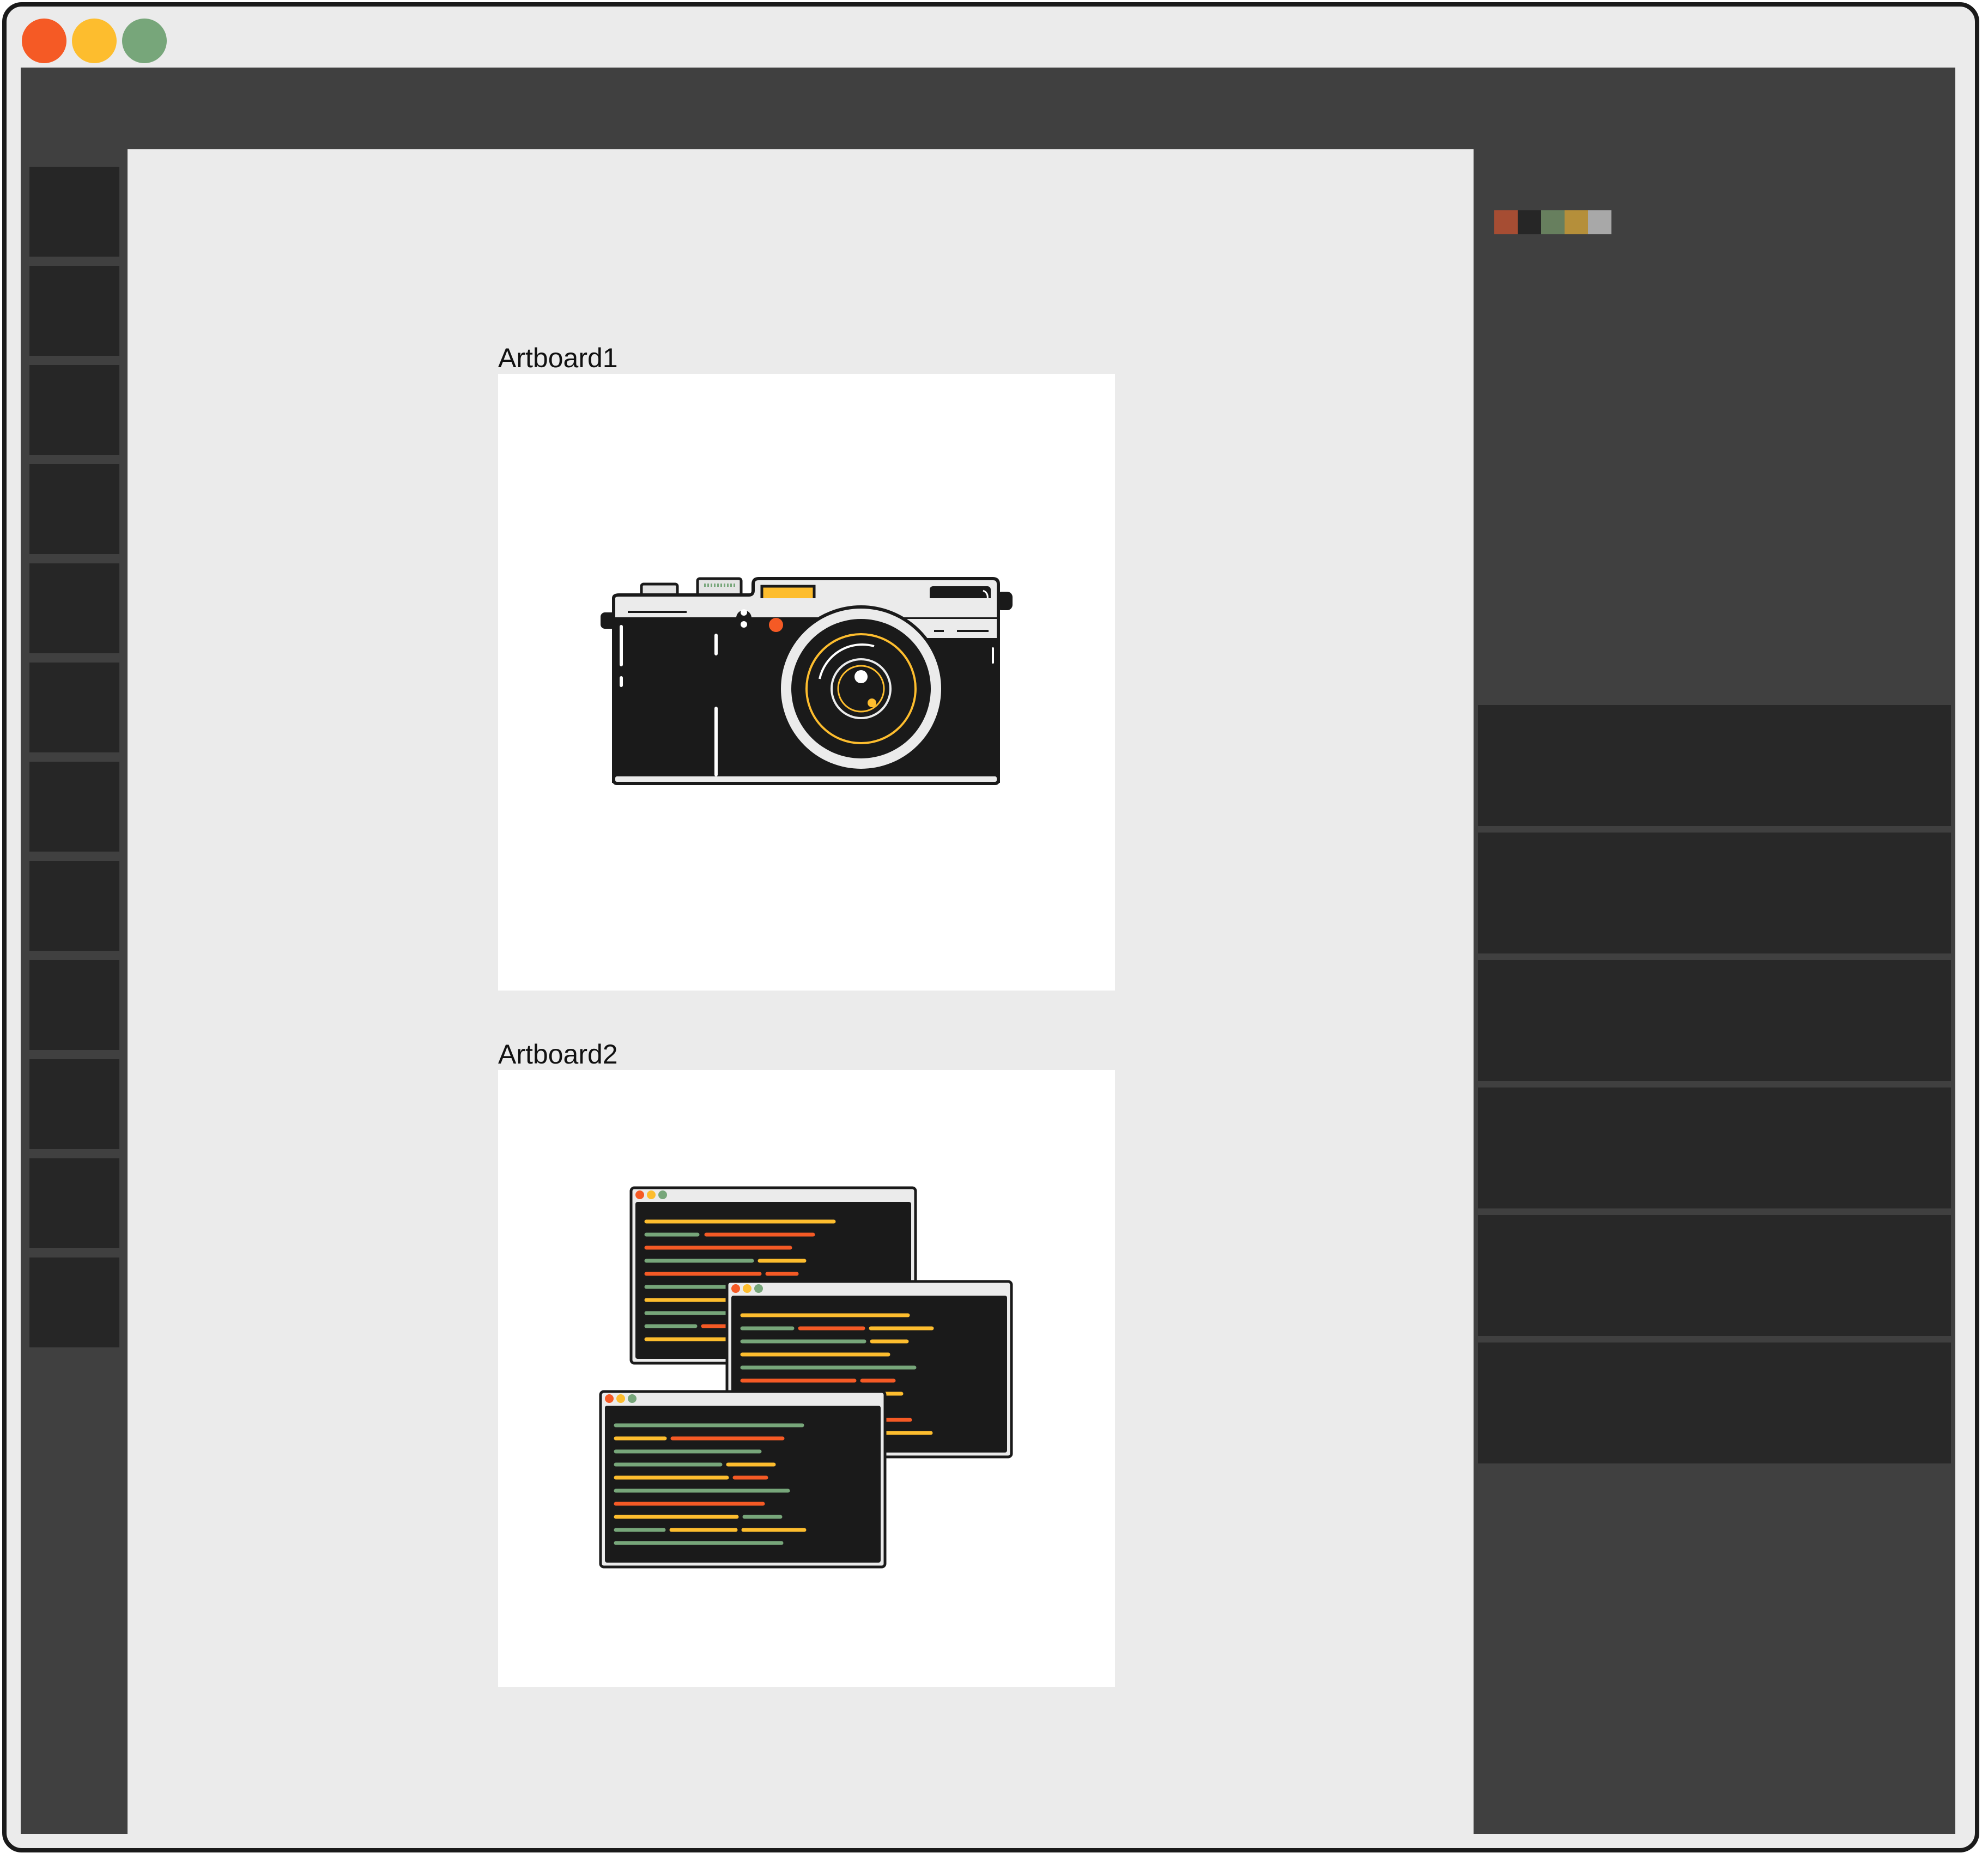 This screenshot has height=1859, width=1988. I want to click on swatch-black, so click(1529, 222).